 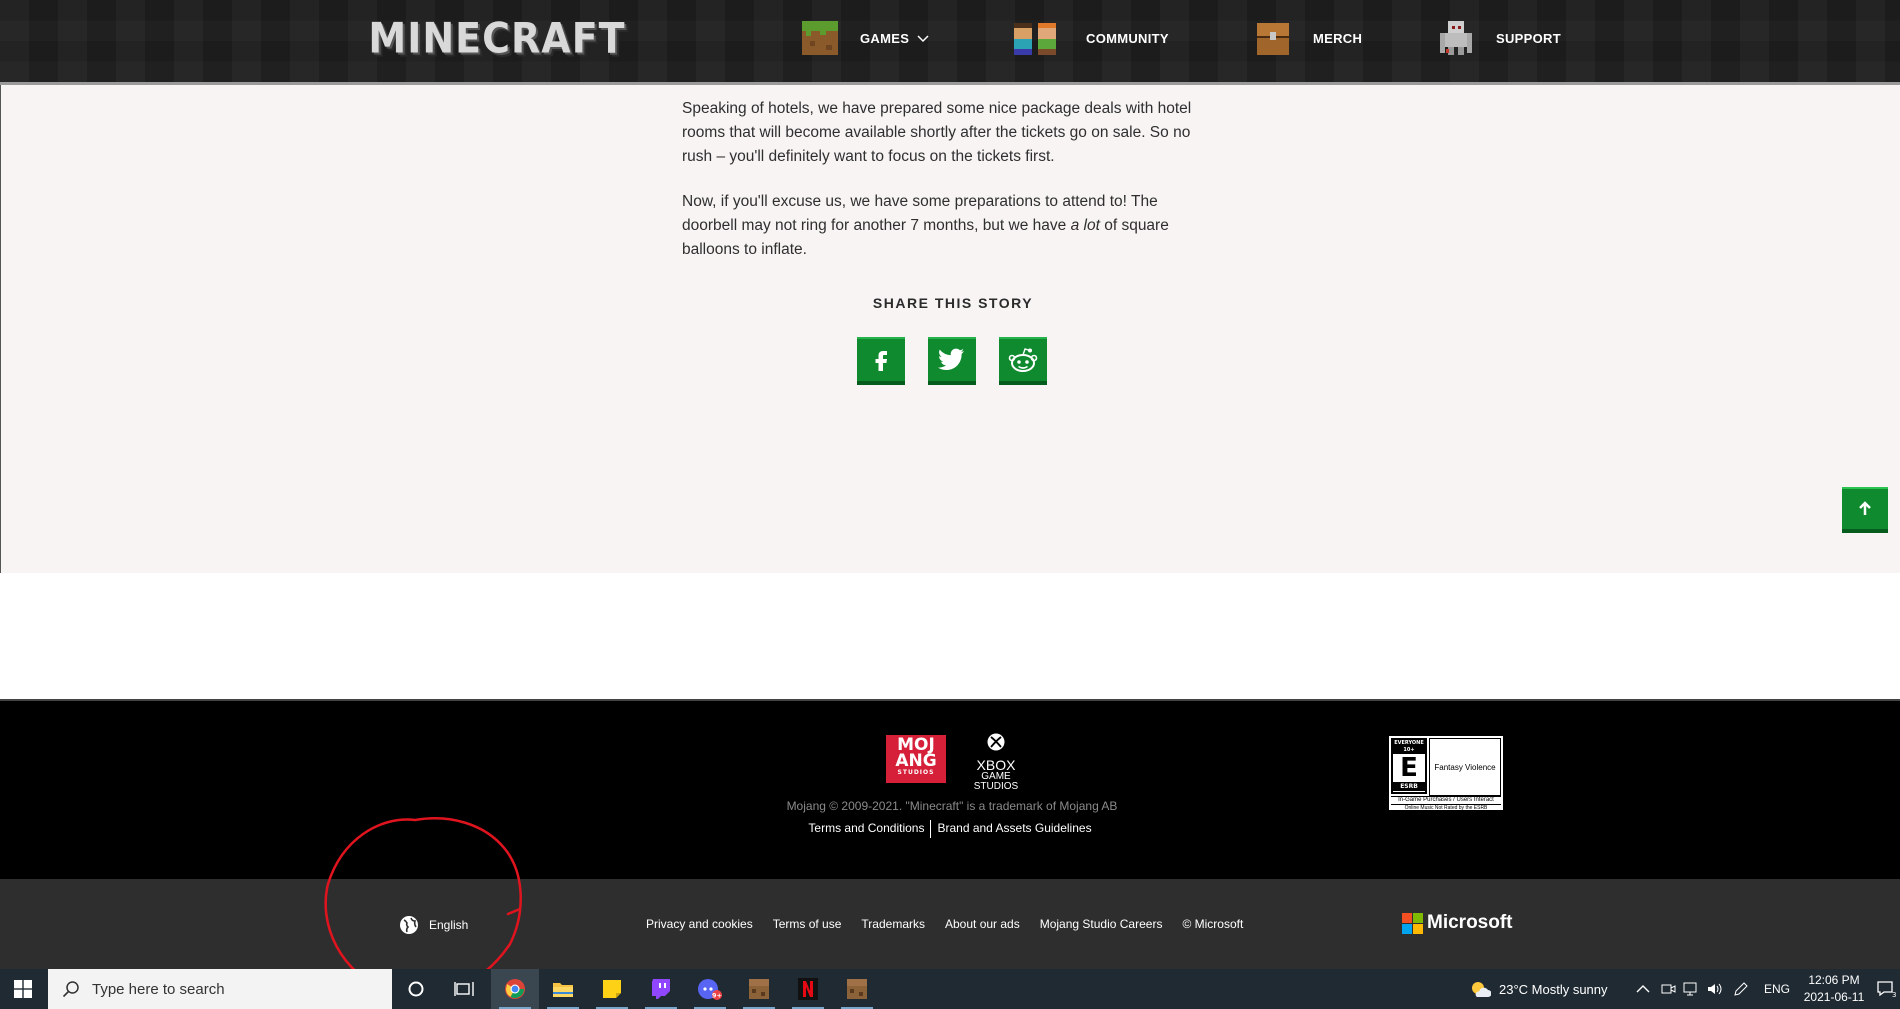 What do you see at coordinates (996, 765) in the screenshot?
I see `xbox-logo-text: XBOX` at bounding box center [996, 765].